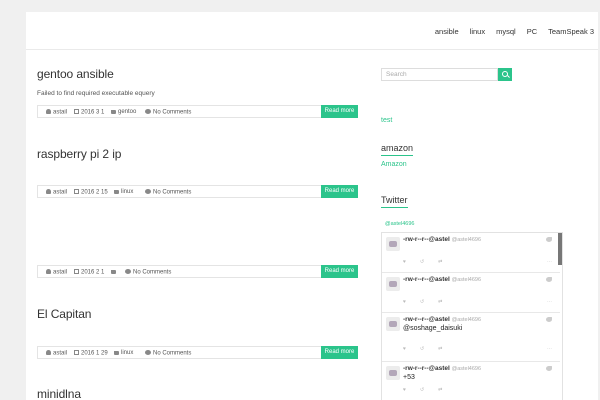  Describe the element at coordinates (505, 74) in the screenshot. I see `search-button` at that location.